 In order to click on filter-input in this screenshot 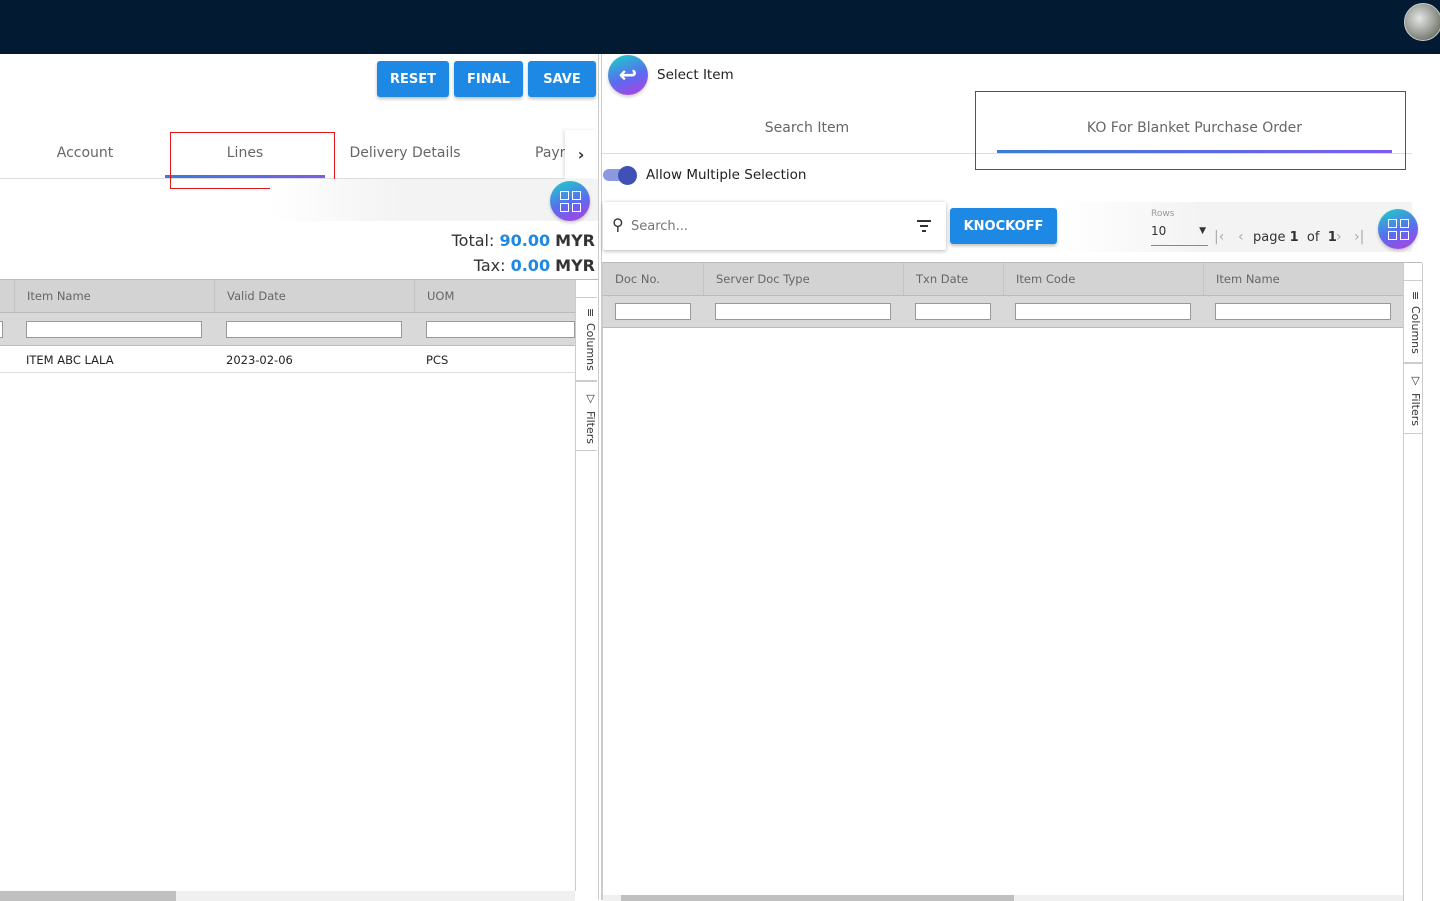, I will do `click(1, 329)`.